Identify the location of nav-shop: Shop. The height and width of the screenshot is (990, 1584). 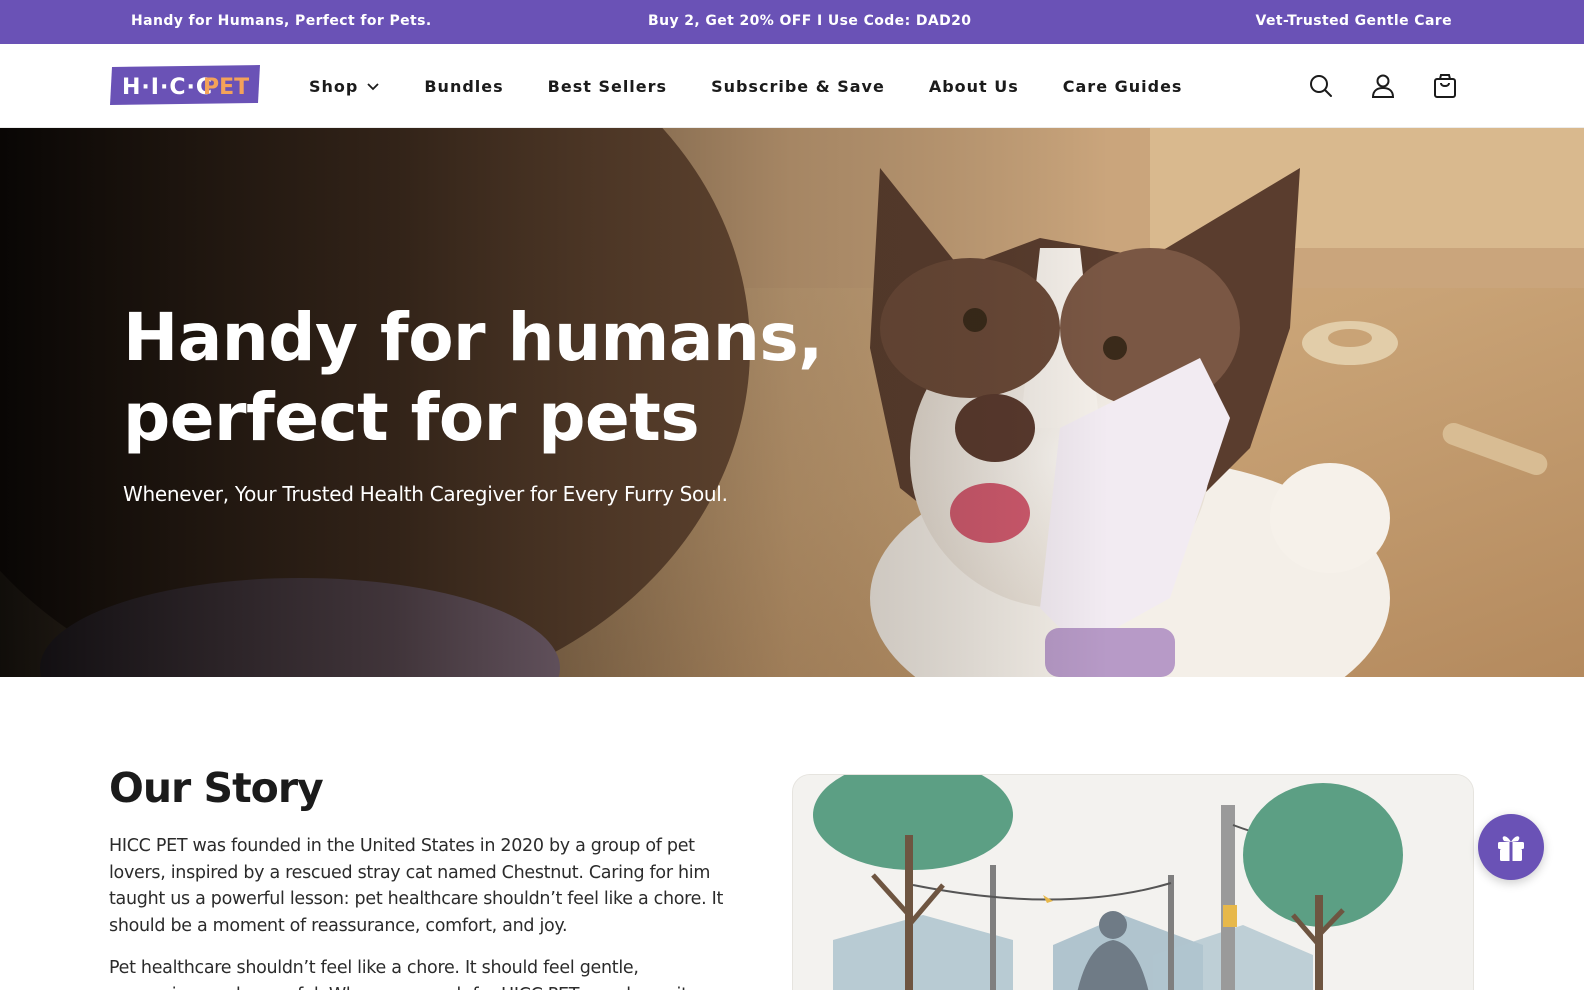
(344, 86).